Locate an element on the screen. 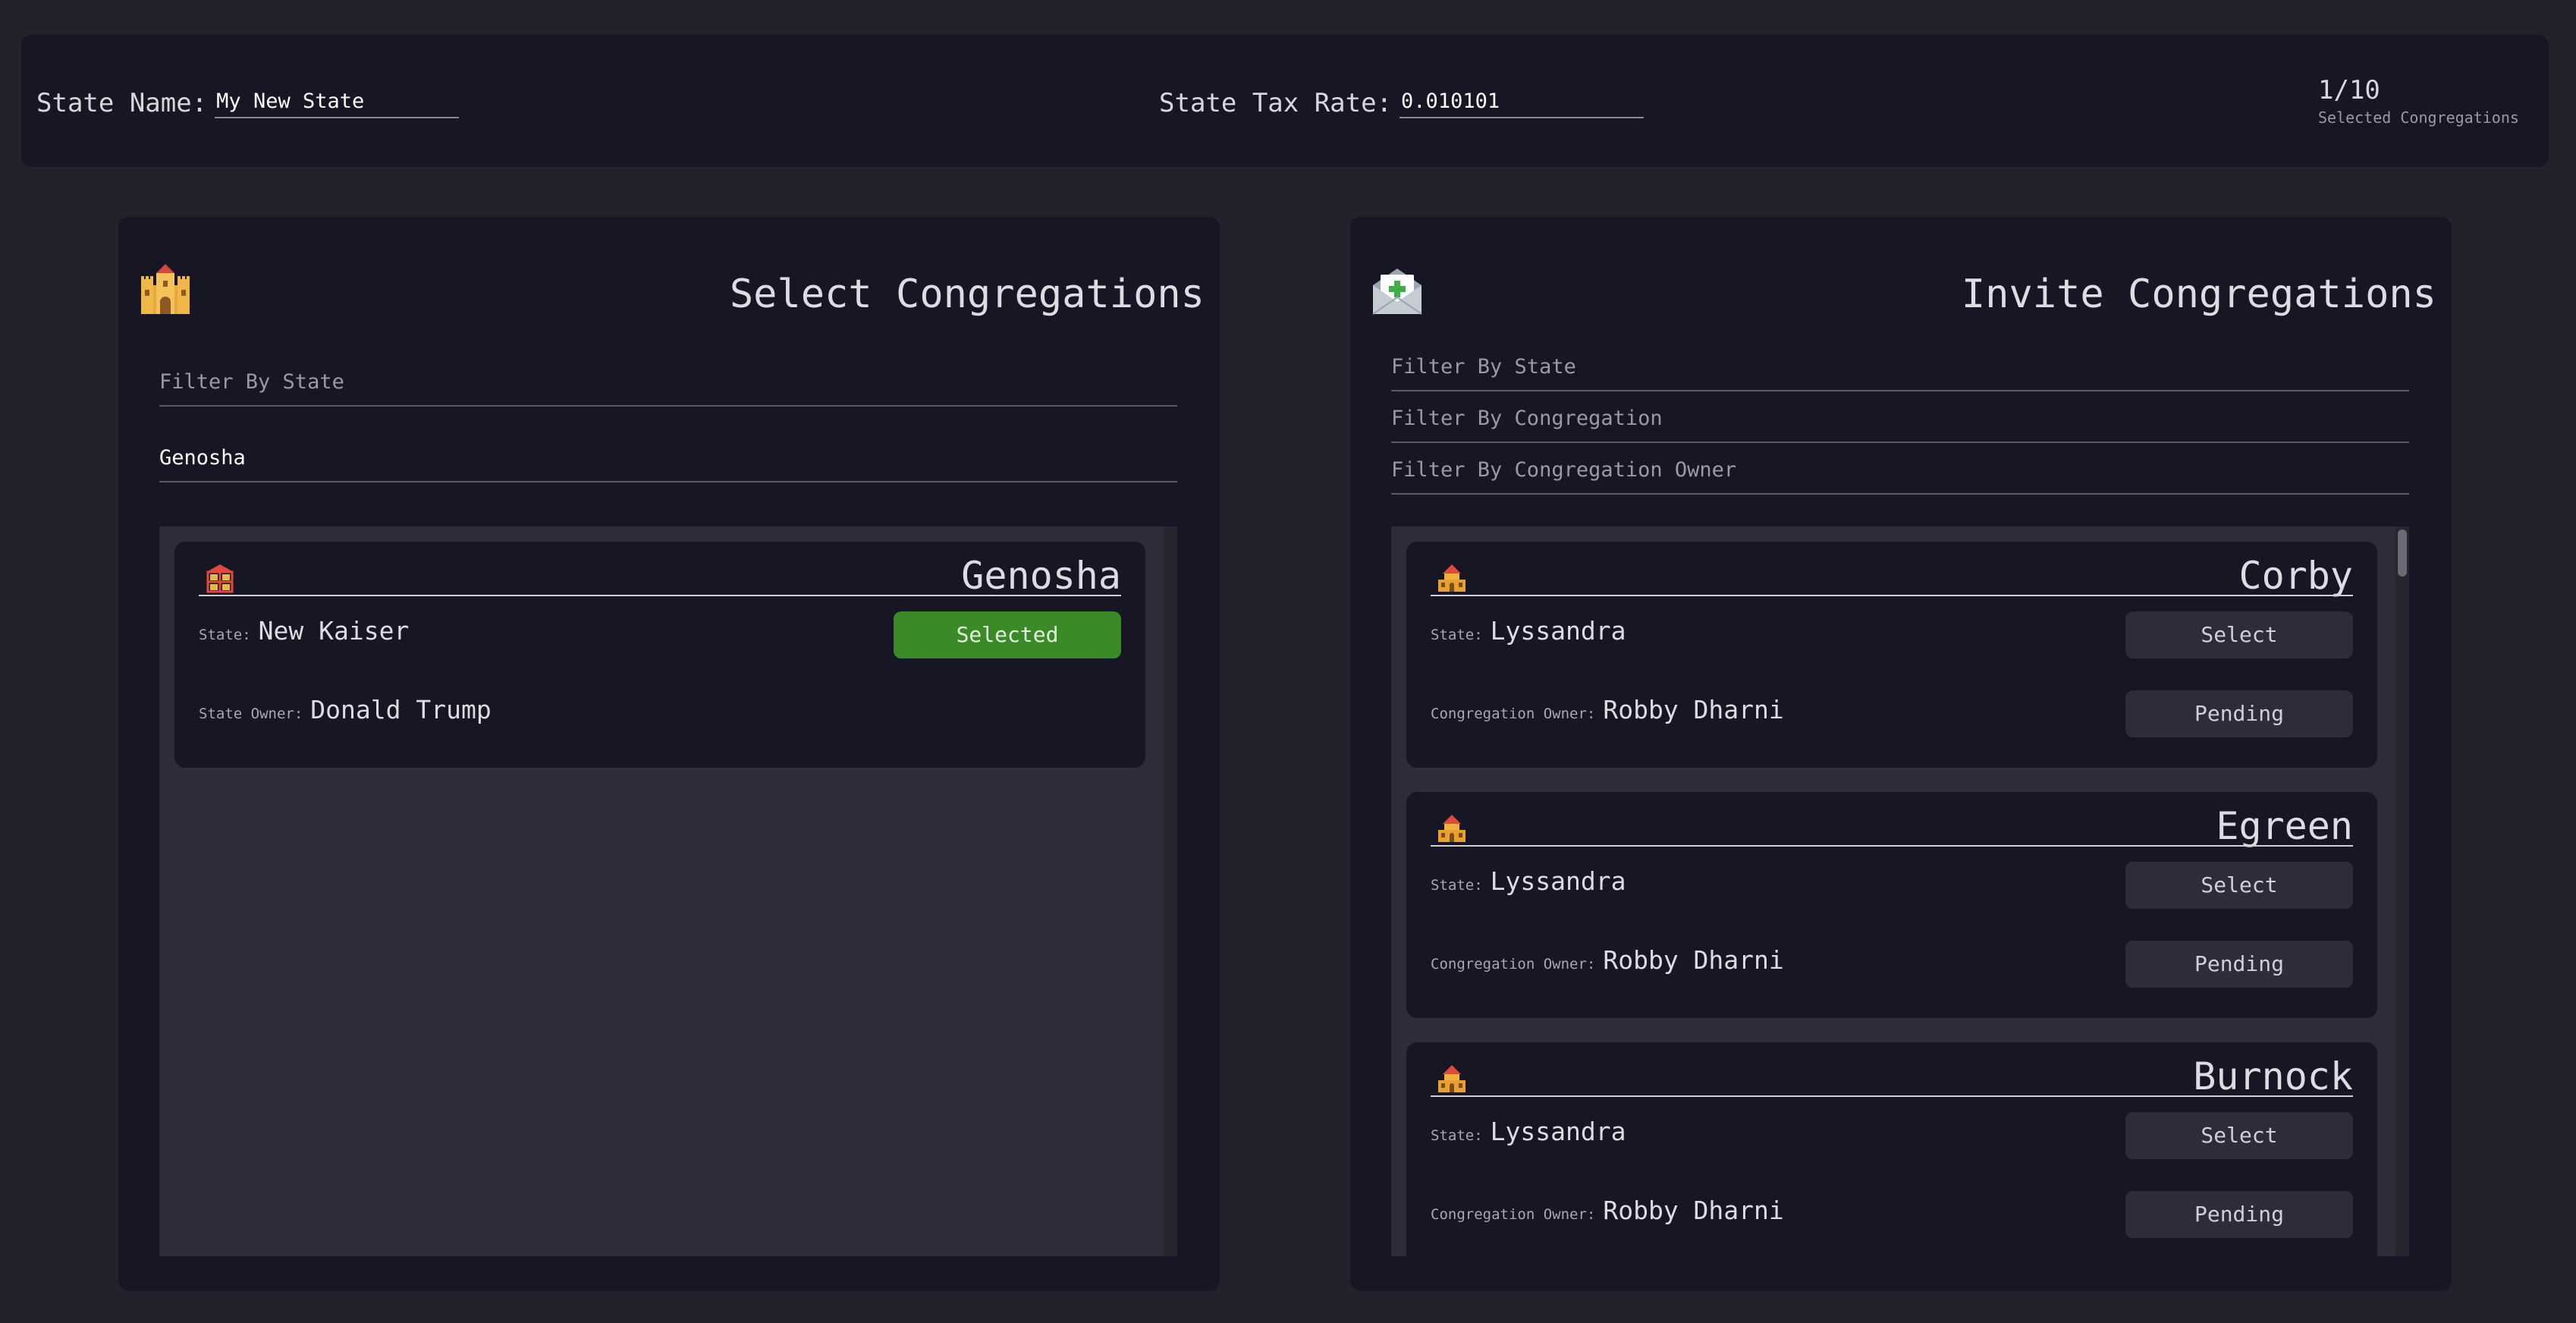  envelope-plus-icon is located at coordinates (1397, 292).